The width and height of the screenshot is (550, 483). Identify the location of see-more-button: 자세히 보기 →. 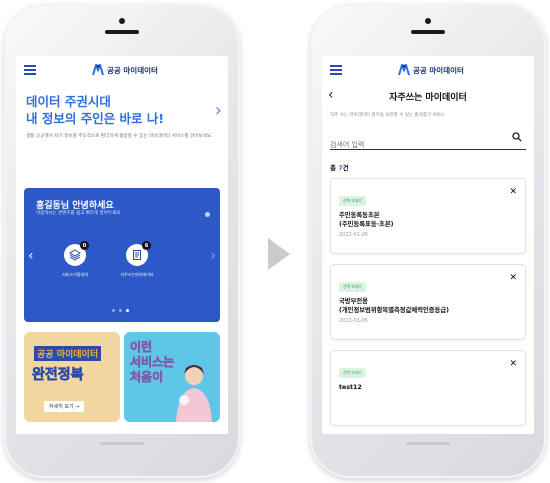
(64, 406).